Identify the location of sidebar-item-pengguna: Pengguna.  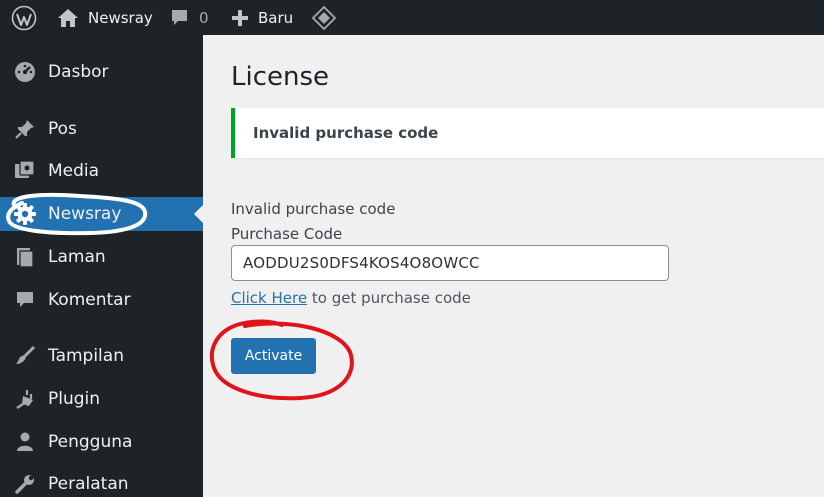
(101, 442).